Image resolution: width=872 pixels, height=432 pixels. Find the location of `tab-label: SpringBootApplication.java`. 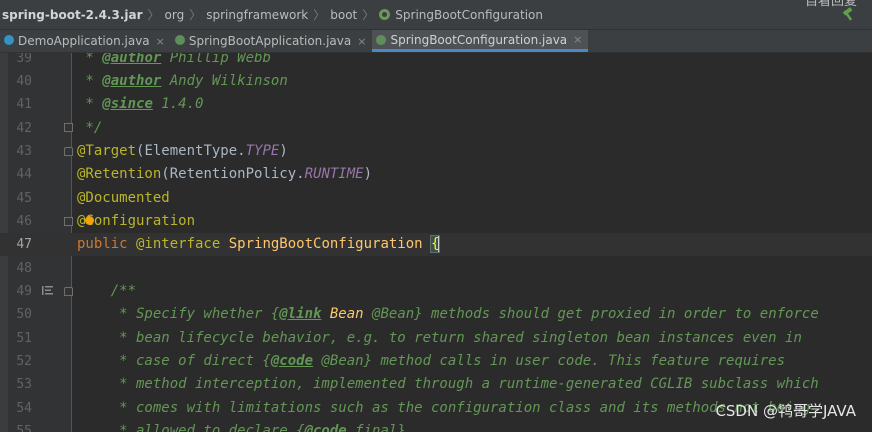

tab-label: SpringBootApplication.java is located at coordinates (270, 41).